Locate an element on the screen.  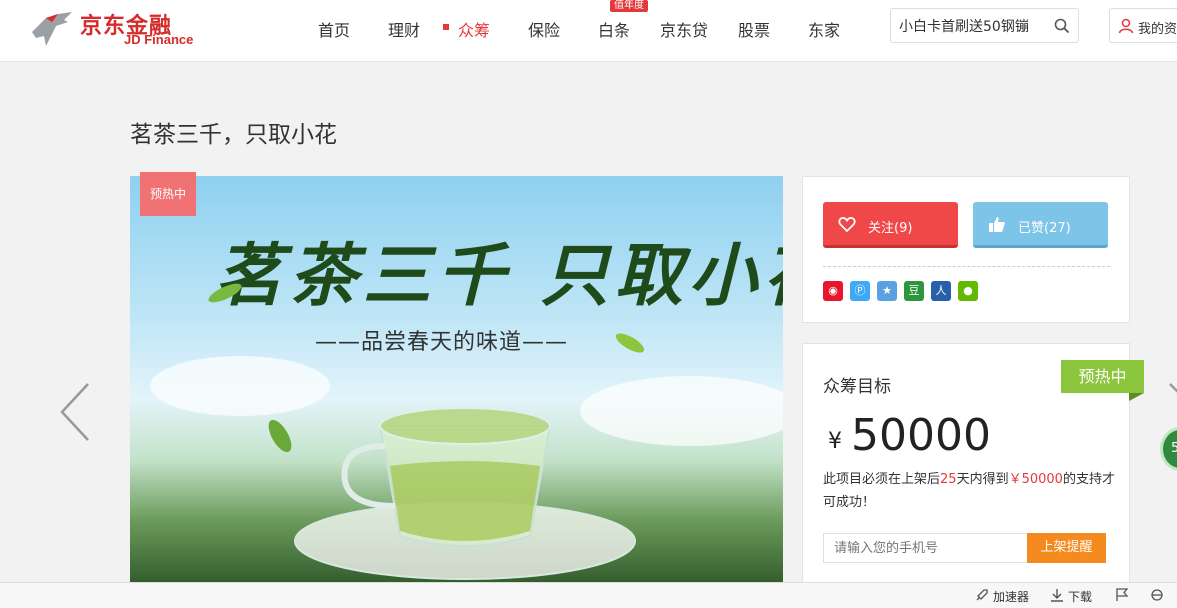
account-label: 我的资 is located at coordinates (1157, 29).